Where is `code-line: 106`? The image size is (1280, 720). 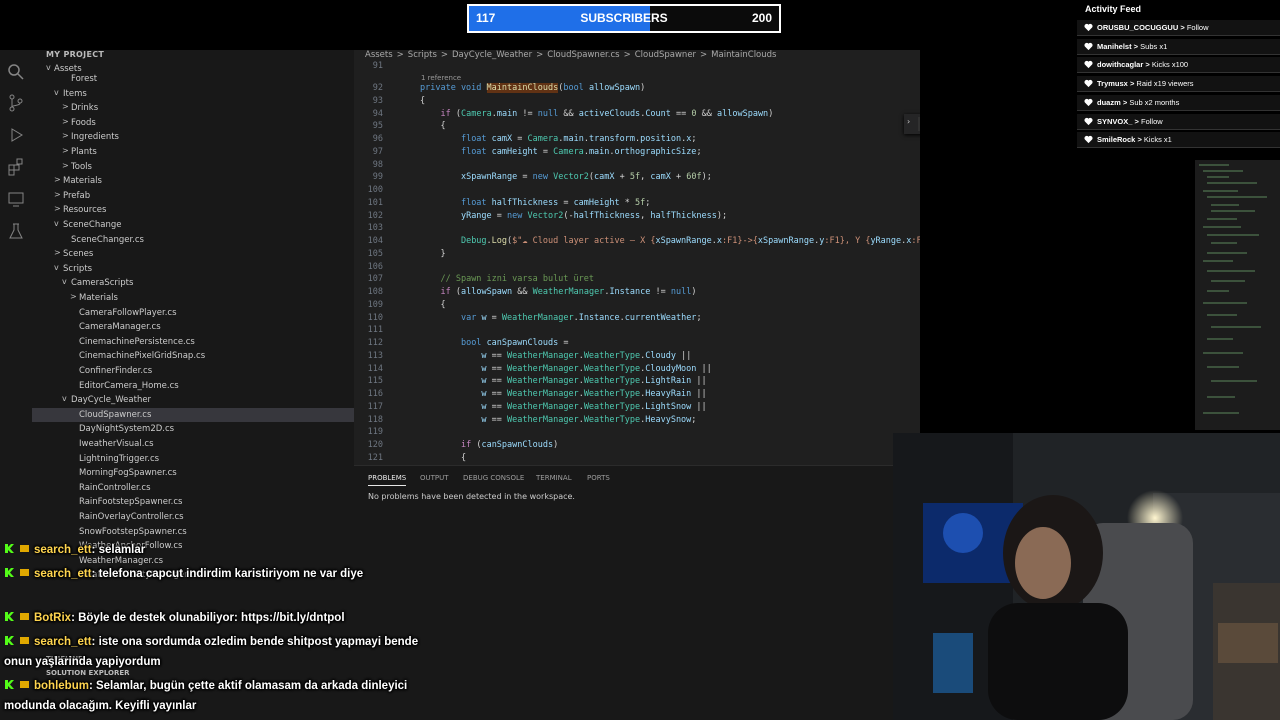 code-line: 106 is located at coordinates (637, 268).